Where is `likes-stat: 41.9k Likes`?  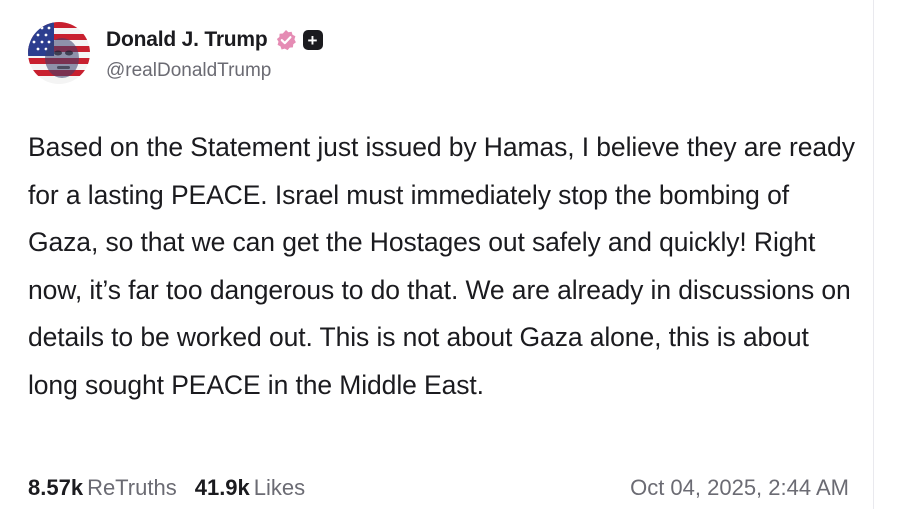 likes-stat: 41.9k Likes is located at coordinates (250, 488).